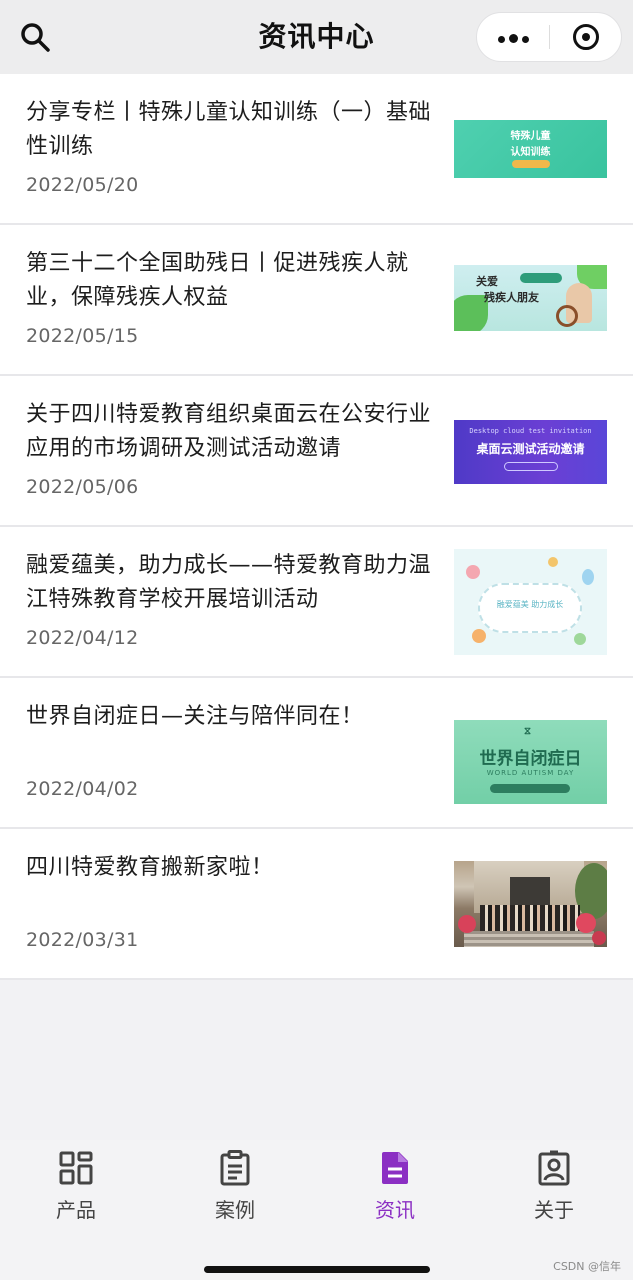  What do you see at coordinates (554, 1210) in the screenshot?
I see `tab-label: 关于` at bounding box center [554, 1210].